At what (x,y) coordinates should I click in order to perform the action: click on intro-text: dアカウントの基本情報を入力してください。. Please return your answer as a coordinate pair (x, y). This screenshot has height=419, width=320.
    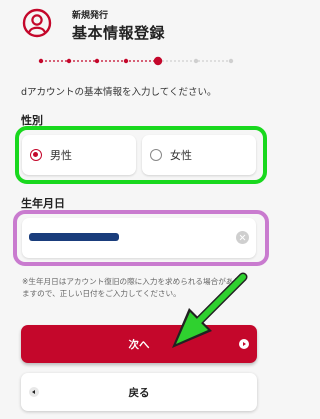
    Looking at the image, I should click on (119, 92).